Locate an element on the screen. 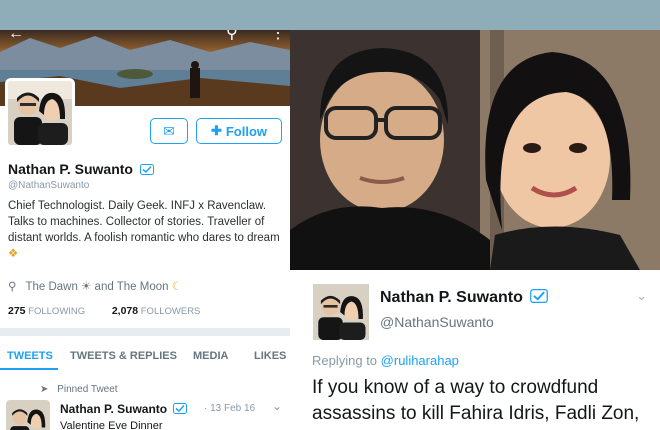 The width and height of the screenshot is (660, 430). tab-tweets-replies: TWEETS & REPLIES is located at coordinates (123, 356).